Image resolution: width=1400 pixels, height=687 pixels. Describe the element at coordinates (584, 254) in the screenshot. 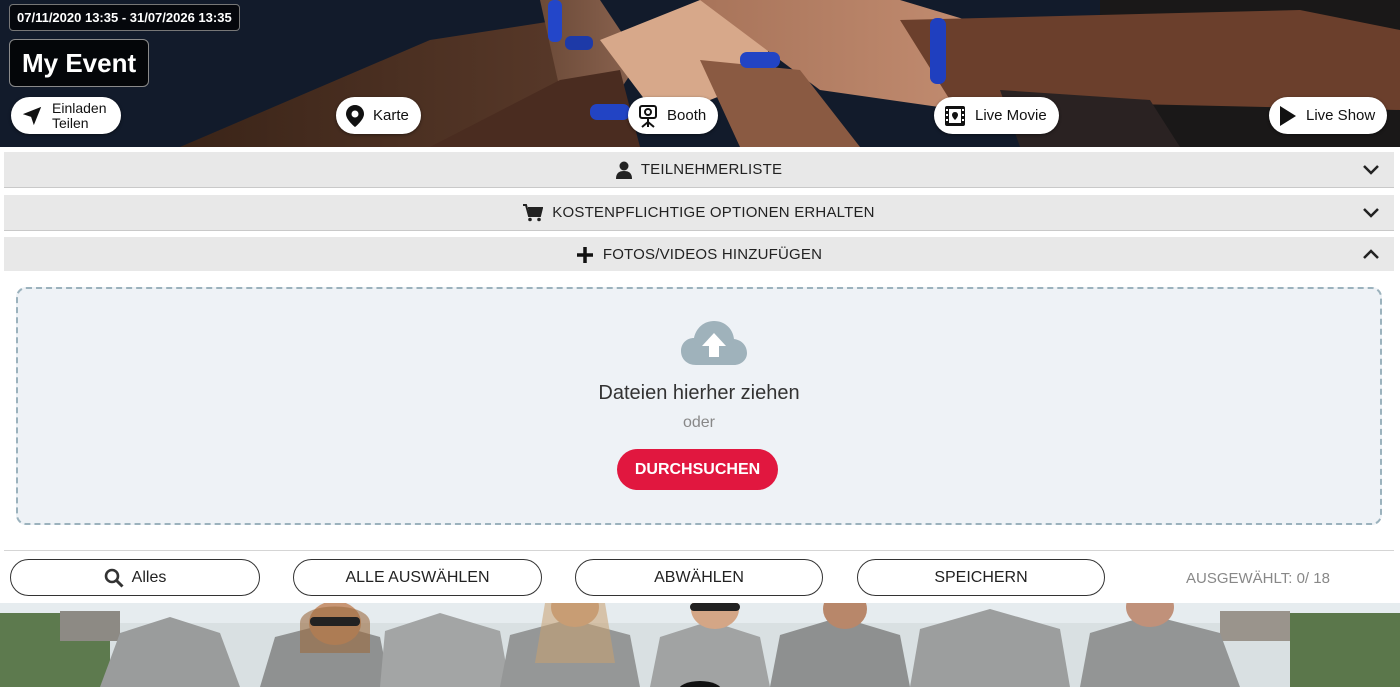

I see `plus-icon` at that location.